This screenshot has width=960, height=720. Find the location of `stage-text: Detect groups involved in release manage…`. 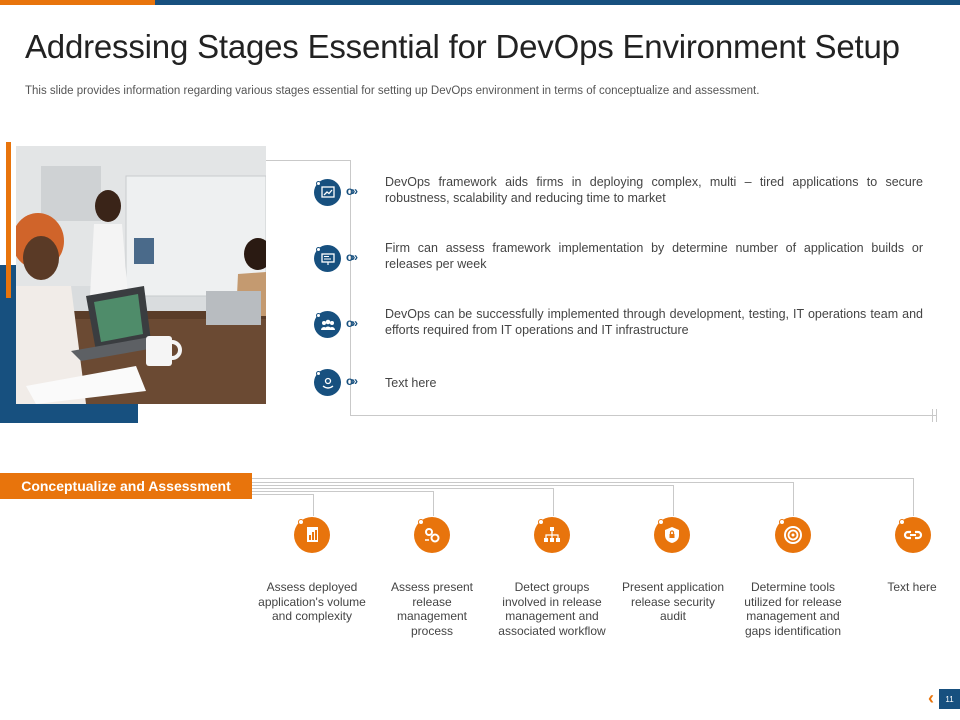

stage-text: Detect groups involved in release manage… is located at coordinates (552, 609).